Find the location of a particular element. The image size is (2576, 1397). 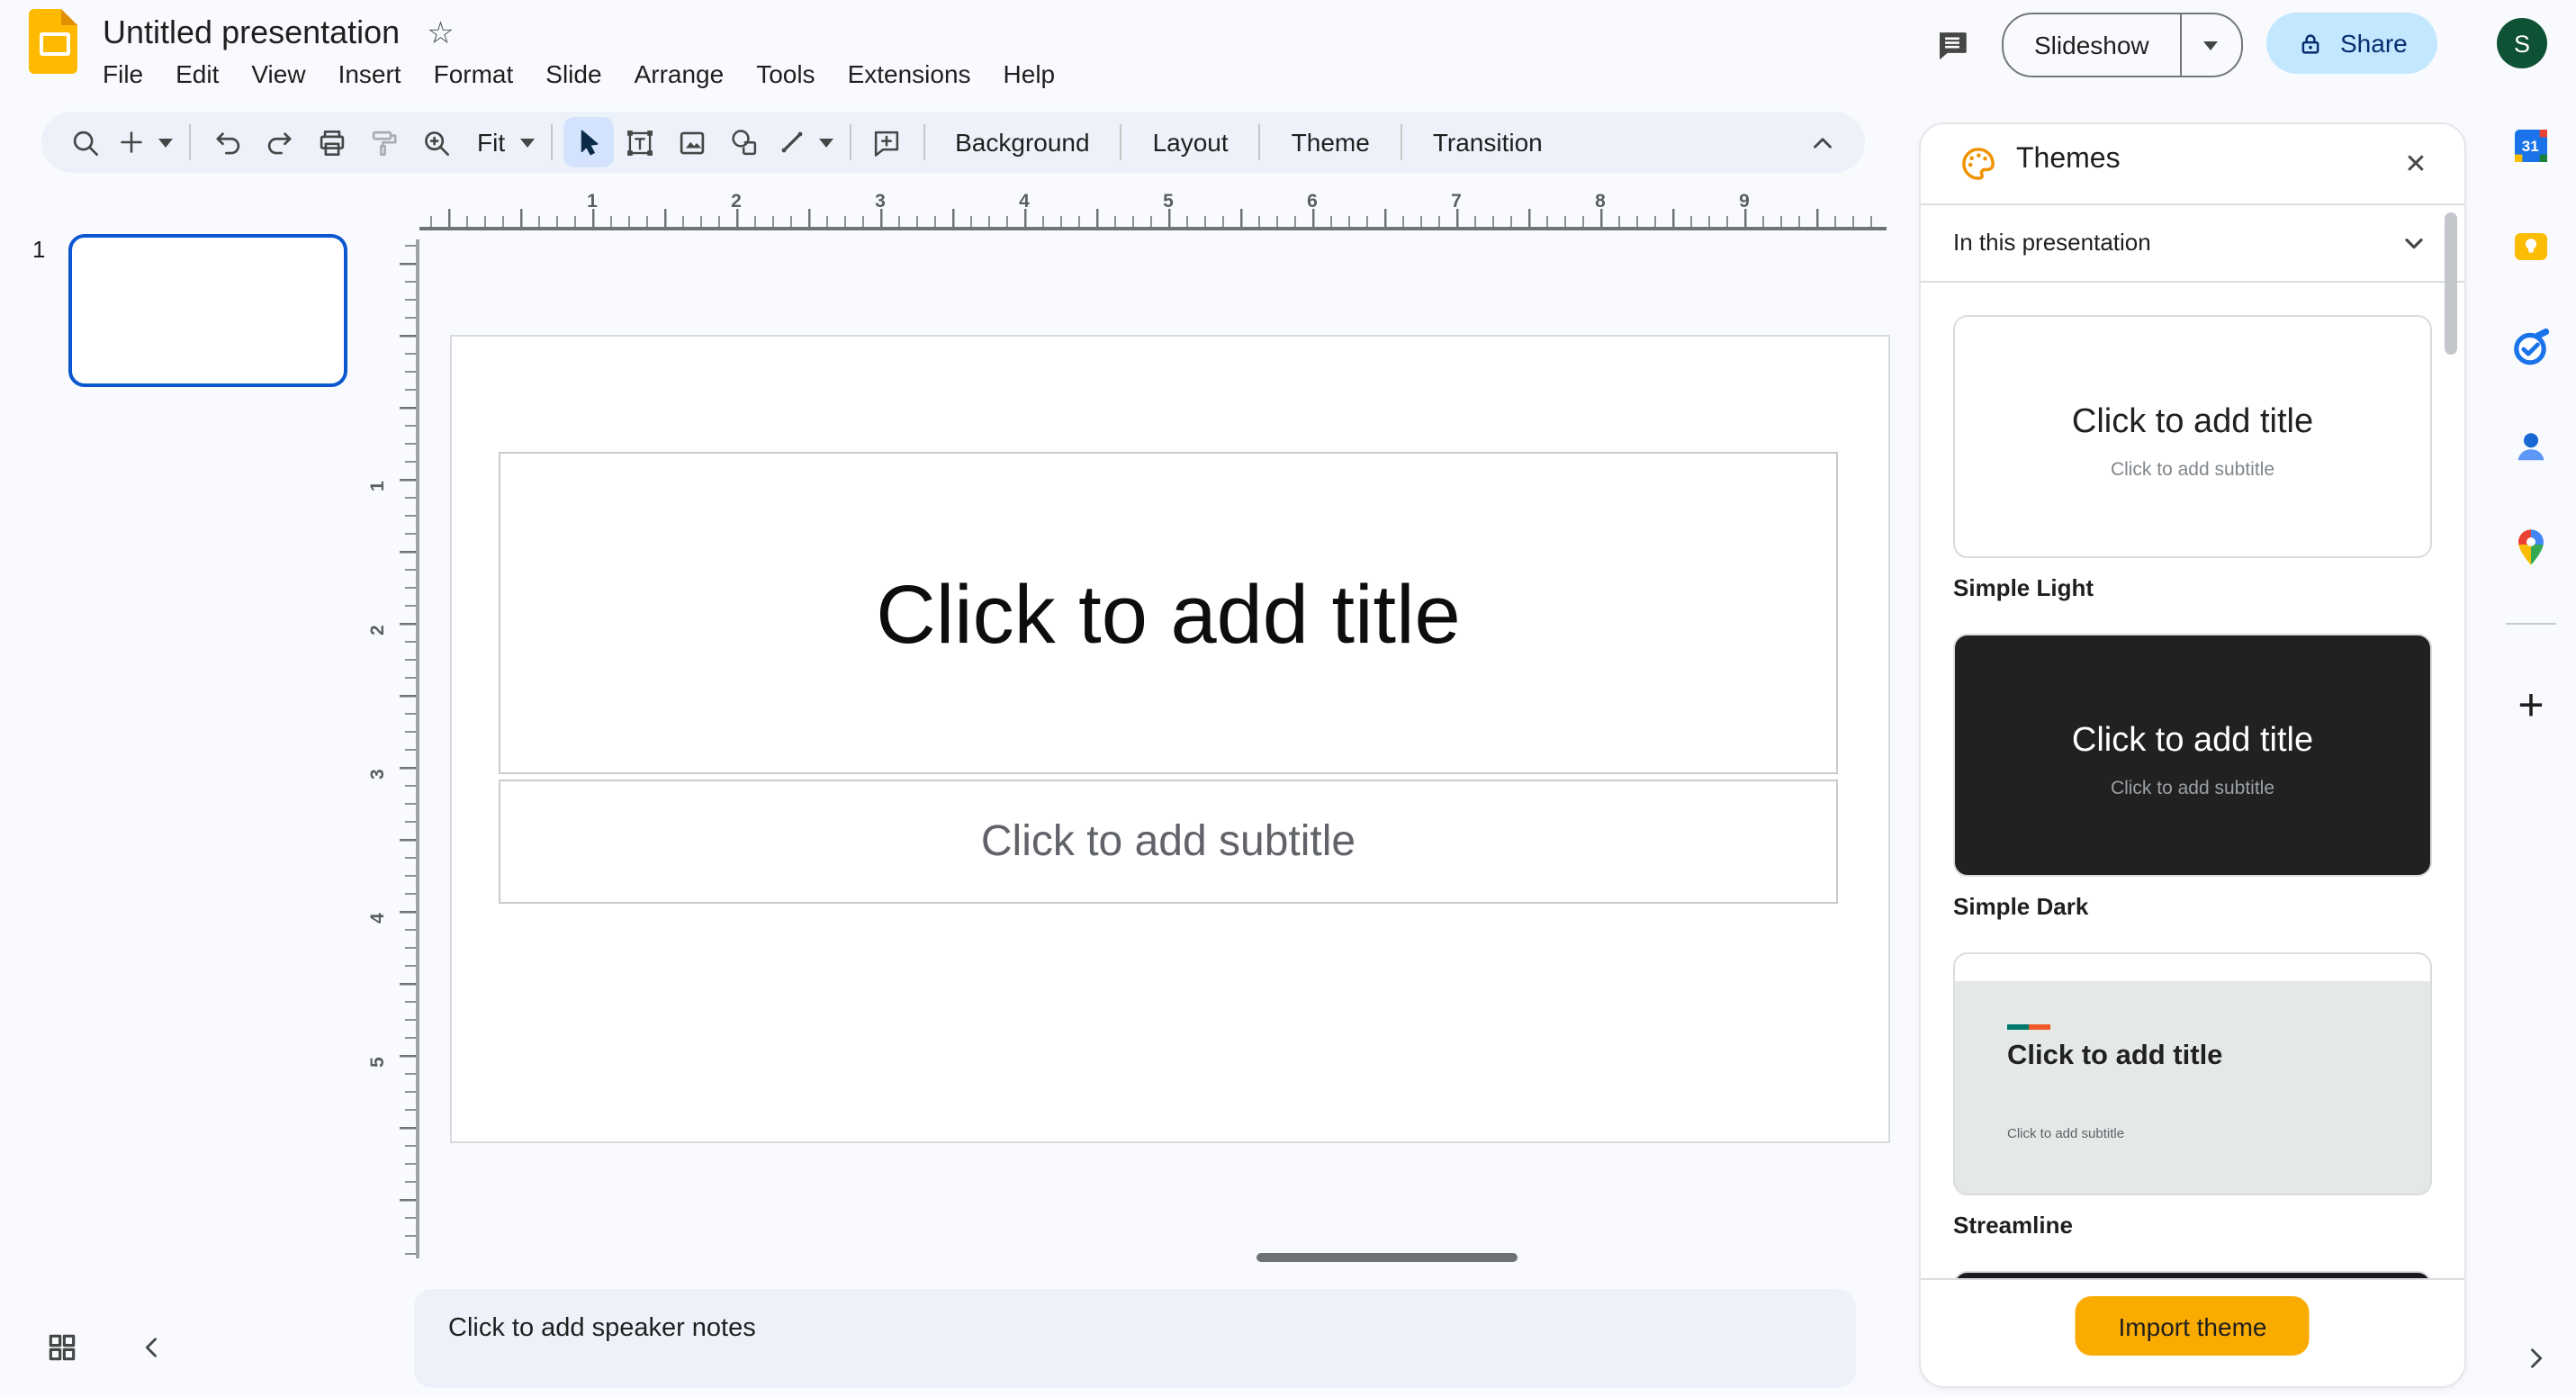

chevron-down-icon is located at coordinates (2414, 244).